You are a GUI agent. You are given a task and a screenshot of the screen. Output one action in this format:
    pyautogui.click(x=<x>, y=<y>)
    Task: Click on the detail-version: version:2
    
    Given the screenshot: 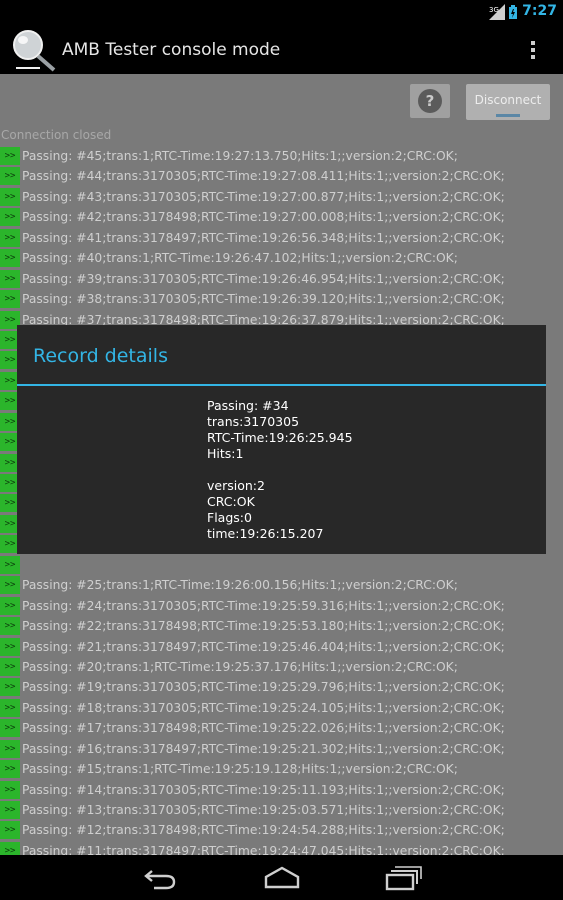 What is the action you would take?
    pyautogui.click(x=236, y=485)
    